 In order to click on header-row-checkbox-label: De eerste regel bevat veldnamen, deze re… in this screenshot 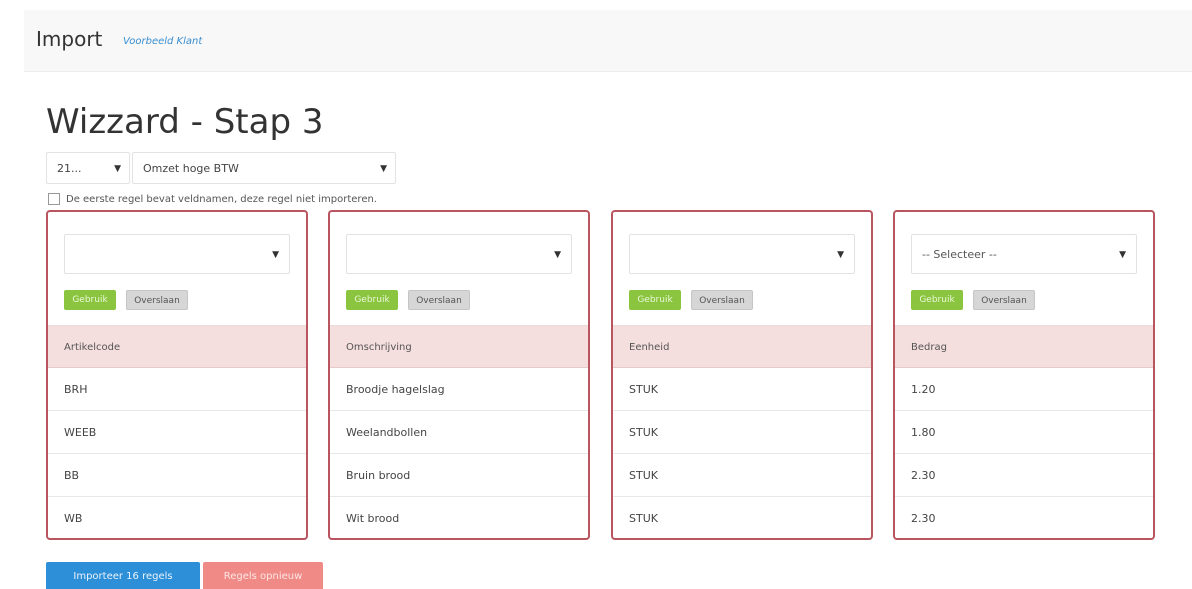, I will do `click(221, 199)`.